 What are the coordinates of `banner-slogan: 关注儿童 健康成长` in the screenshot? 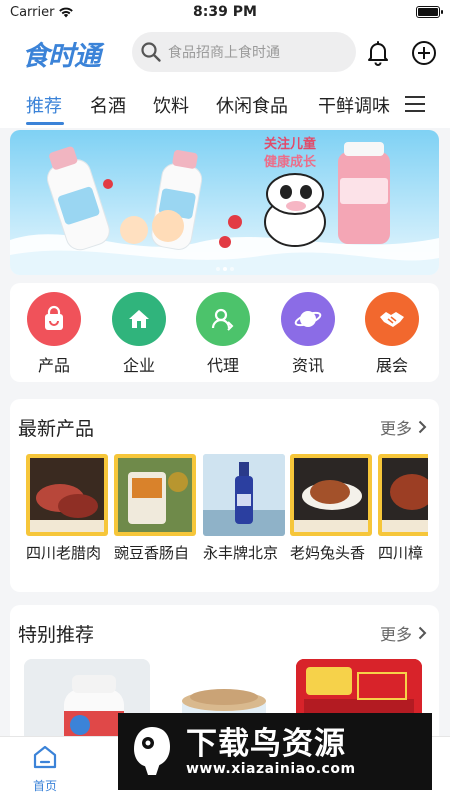 It's located at (290, 158).